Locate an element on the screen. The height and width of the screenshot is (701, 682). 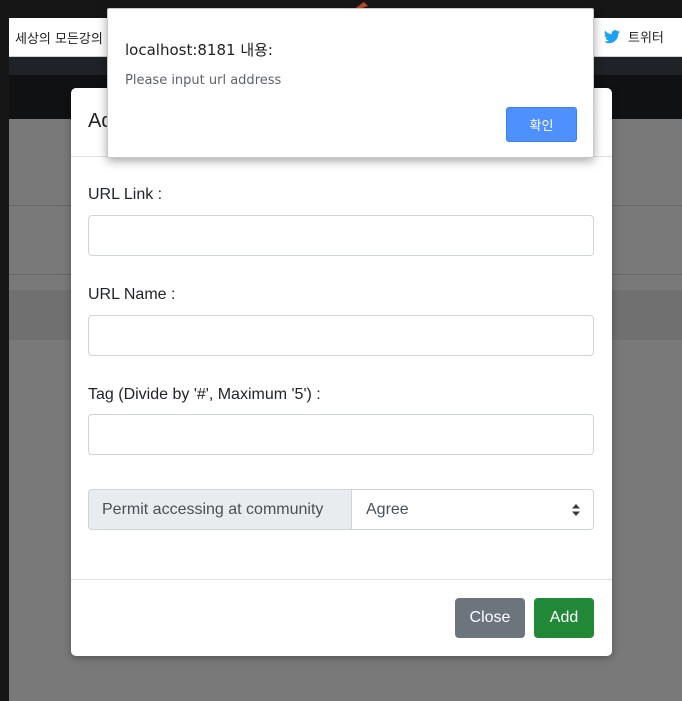
close-button: Close is located at coordinates (490, 618).